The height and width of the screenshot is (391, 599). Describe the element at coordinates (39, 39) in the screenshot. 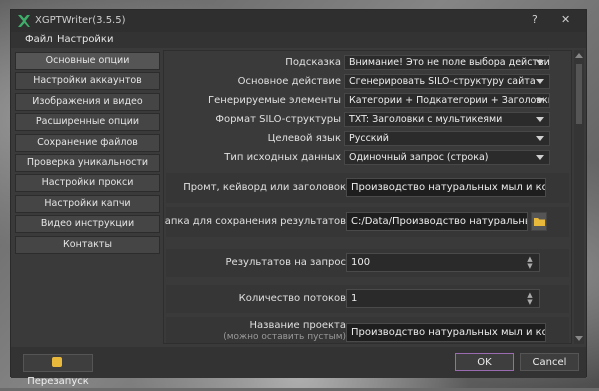

I see `menu-file: Файл` at that location.